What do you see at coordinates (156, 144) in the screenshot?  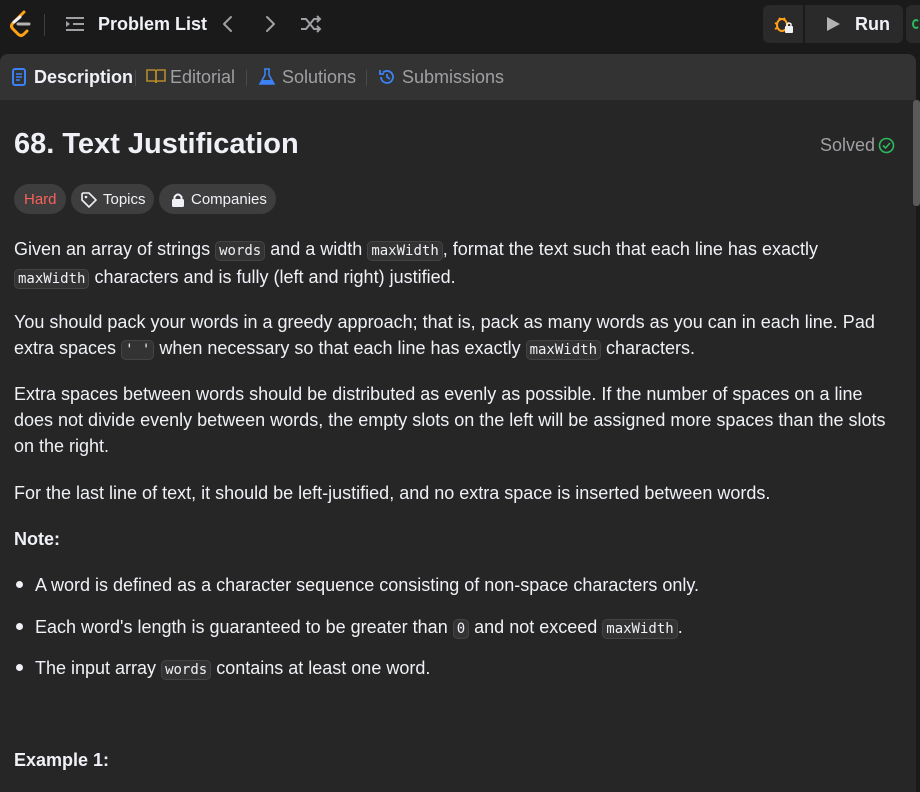 I see `problem-title: 68. Text Justification` at bounding box center [156, 144].